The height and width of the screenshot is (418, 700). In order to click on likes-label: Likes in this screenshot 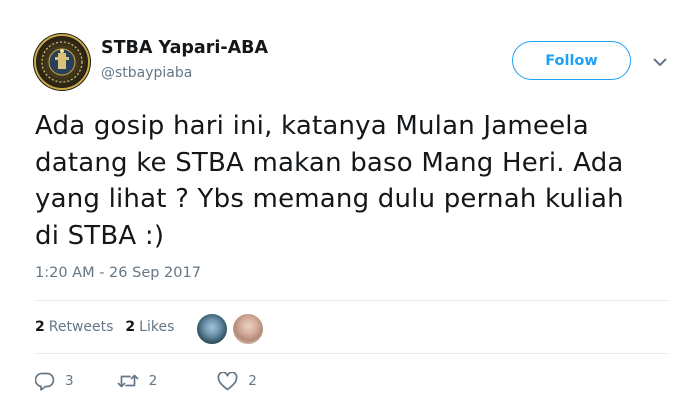, I will do `click(157, 327)`.